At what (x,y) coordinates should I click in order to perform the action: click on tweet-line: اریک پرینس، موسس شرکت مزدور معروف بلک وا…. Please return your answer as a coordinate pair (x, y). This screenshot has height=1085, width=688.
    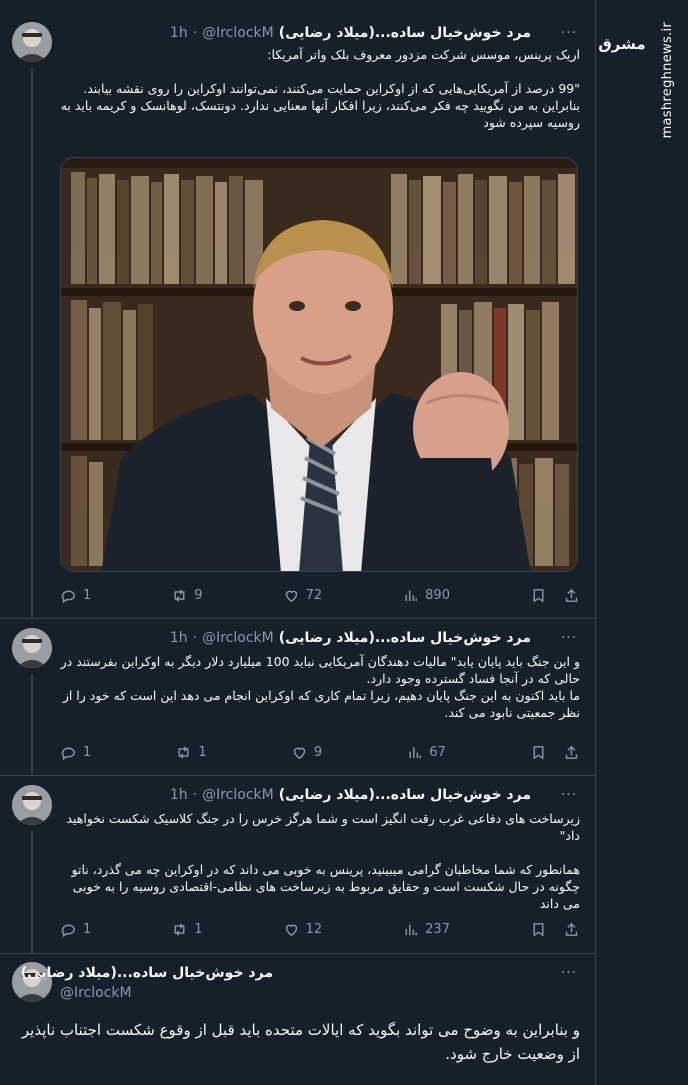
    Looking at the image, I should click on (423, 54).